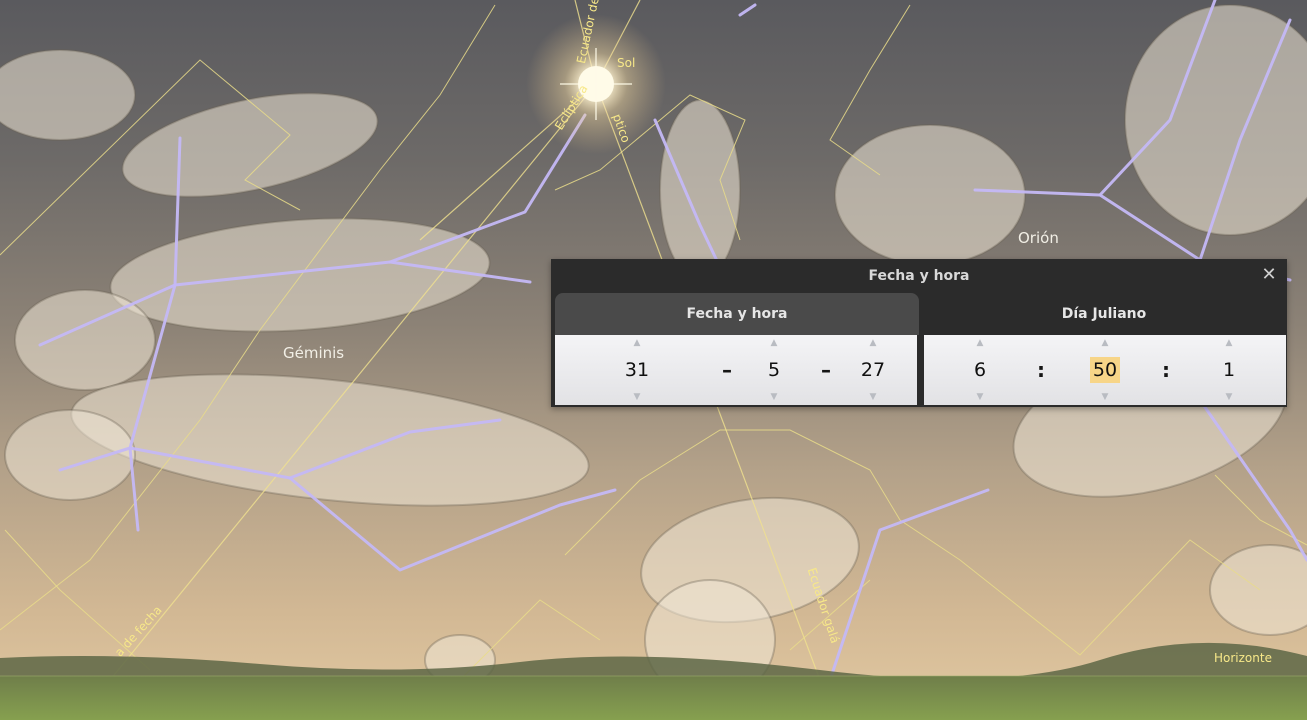 The image size is (1307, 720). I want to click on month-up-arrow-icon: ▲, so click(774, 343).